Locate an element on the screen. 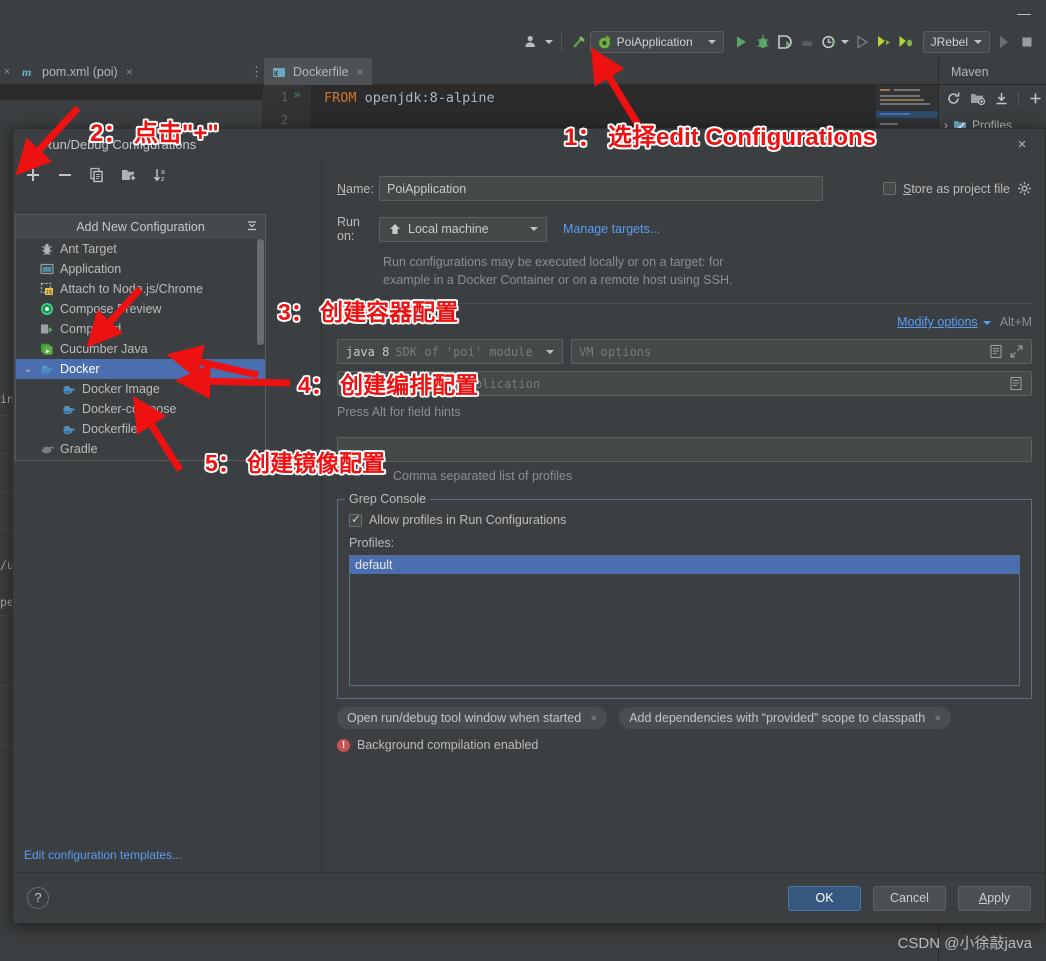 Image resolution: width=1046 pixels, height=961 pixels. remove-configuration-button is located at coordinates (65, 175).